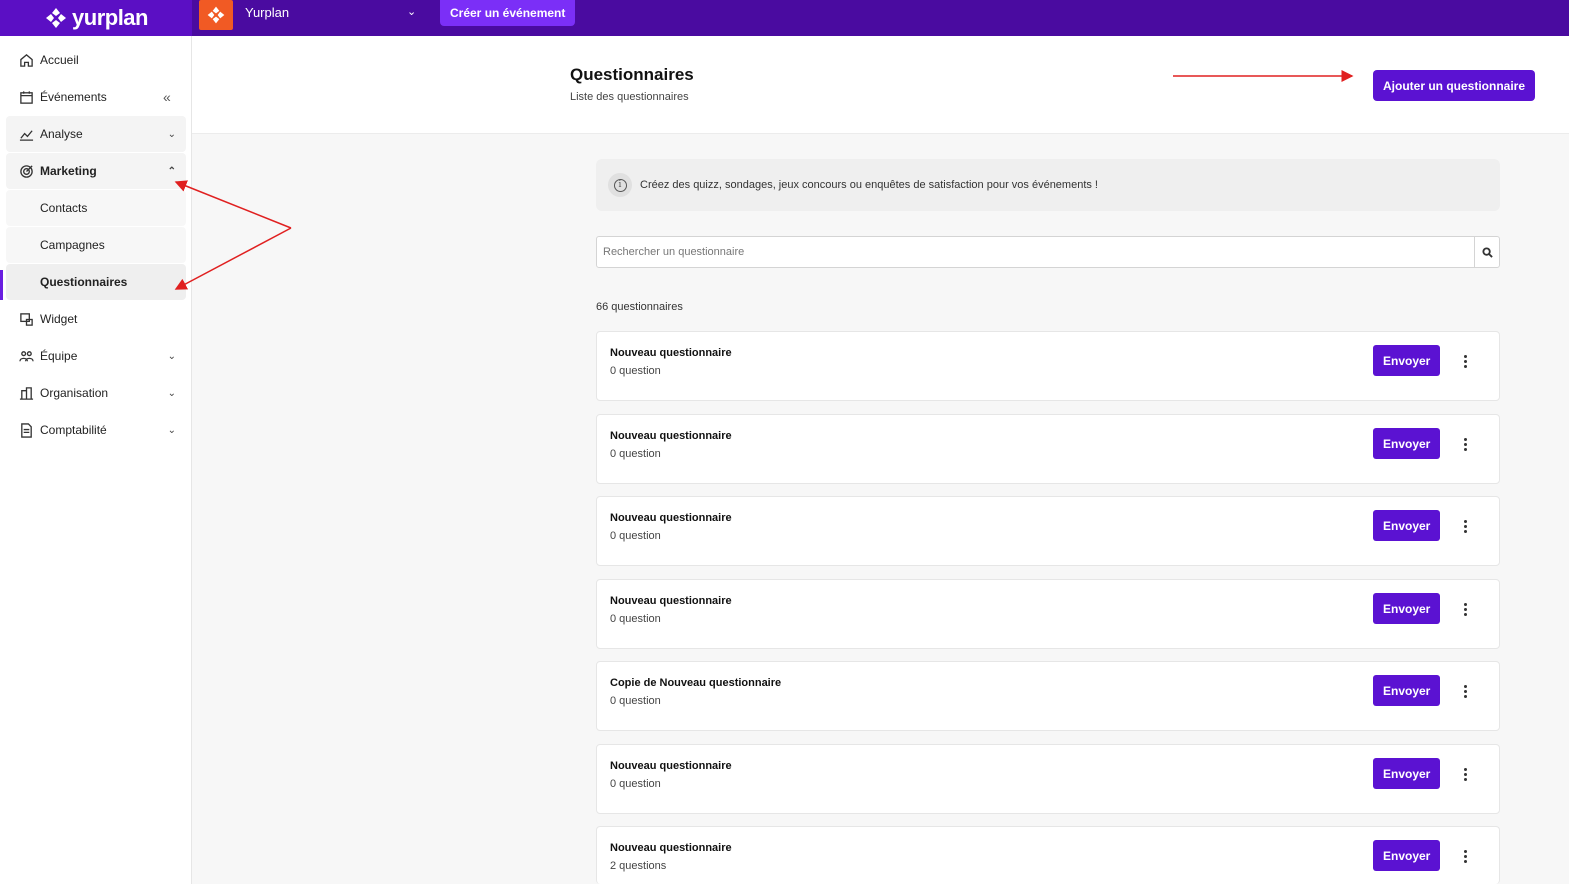  What do you see at coordinates (233, 204) in the screenshot?
I see `arrow-to-marketing` at bounding box center [233, 204].